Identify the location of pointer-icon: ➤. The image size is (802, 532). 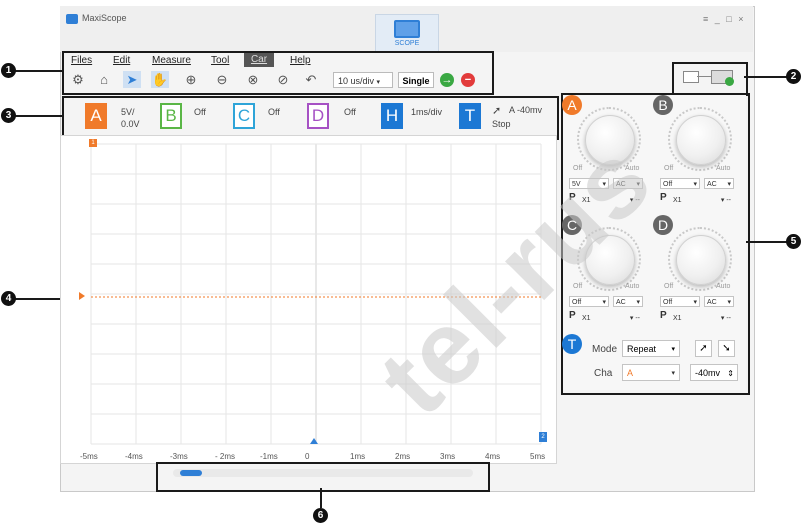
(132, 79).